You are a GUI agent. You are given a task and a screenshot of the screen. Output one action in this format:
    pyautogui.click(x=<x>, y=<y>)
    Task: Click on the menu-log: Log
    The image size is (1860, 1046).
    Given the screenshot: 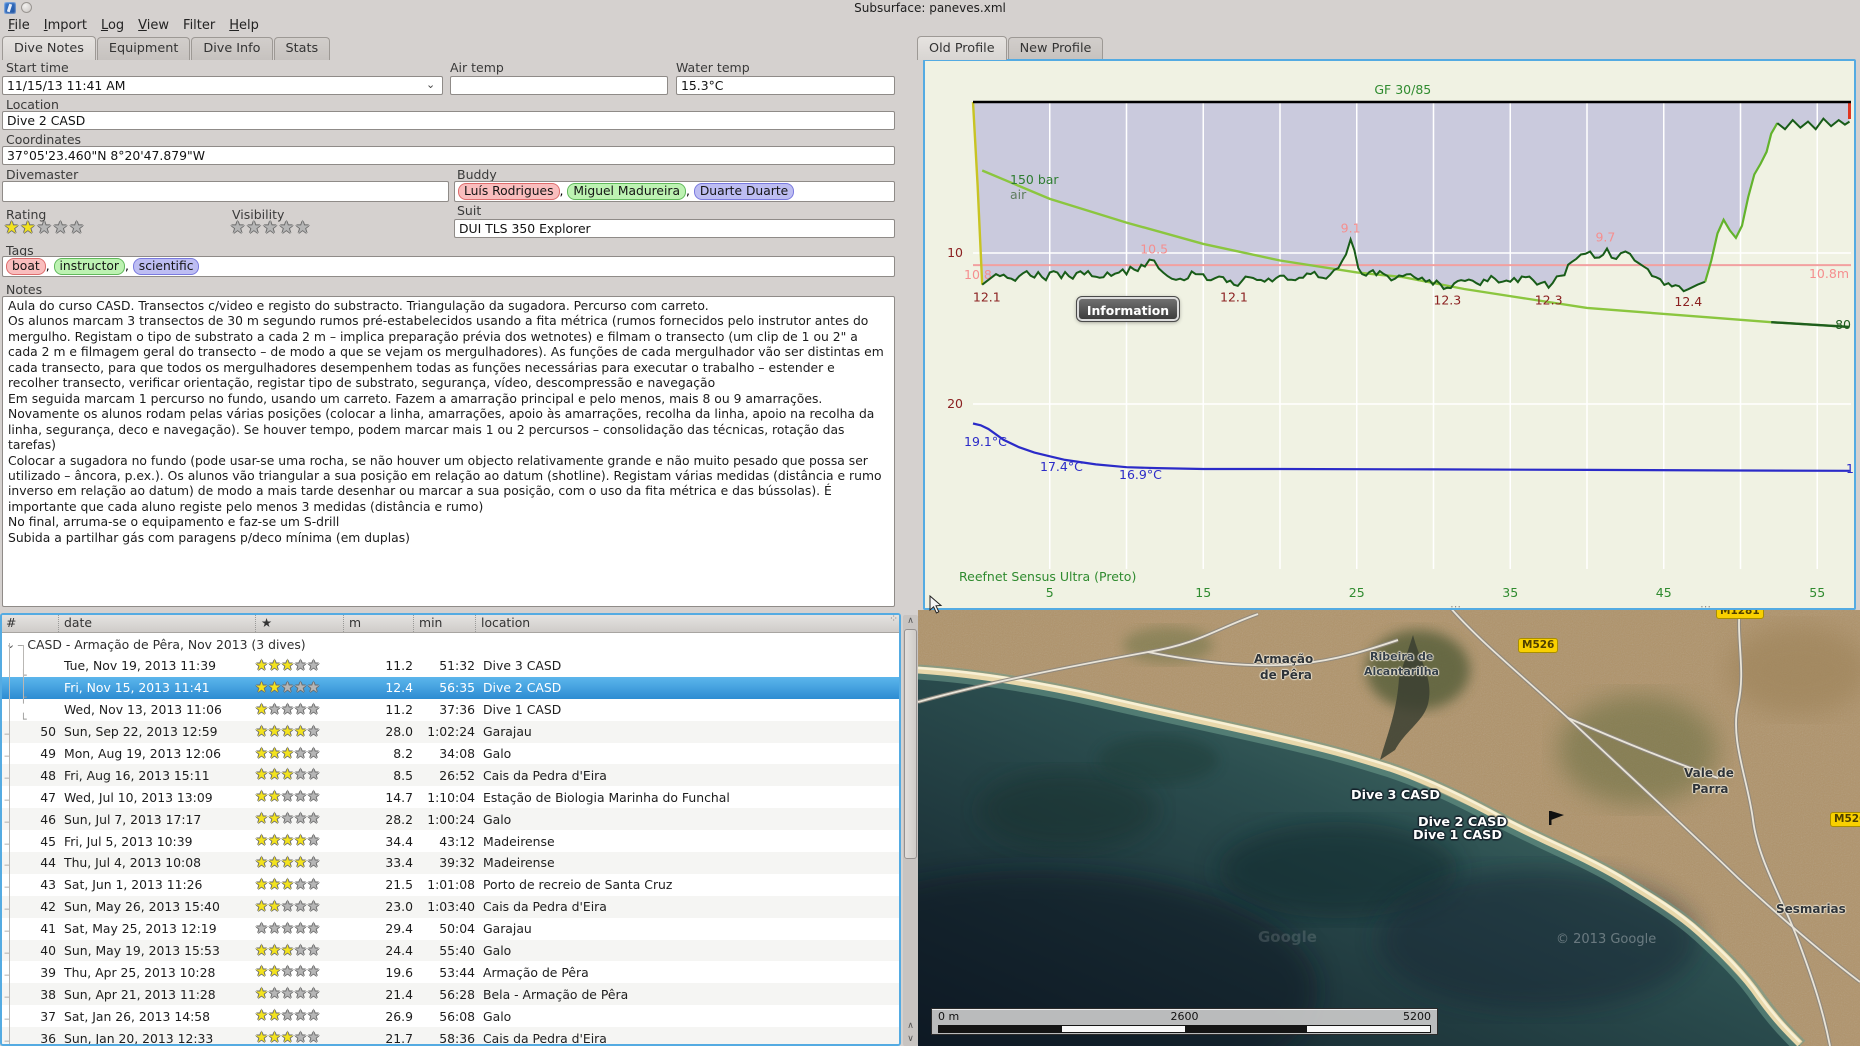 What is the action you would take?
    pyautogui.click(x=113, y=26)
    